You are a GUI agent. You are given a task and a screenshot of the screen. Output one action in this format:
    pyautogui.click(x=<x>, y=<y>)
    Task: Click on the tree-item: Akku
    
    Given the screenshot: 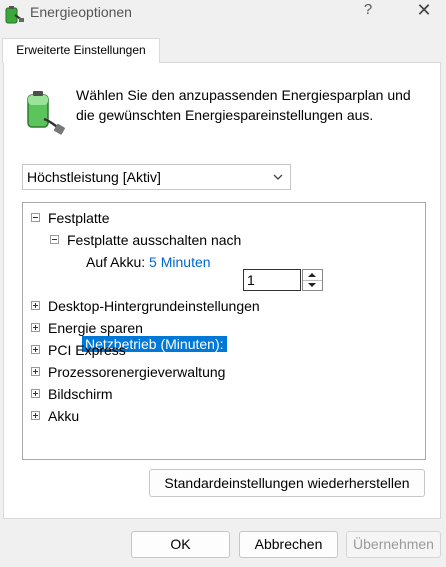 What is the action you would take?
    pyautogui.click(x=63, y=416)
    